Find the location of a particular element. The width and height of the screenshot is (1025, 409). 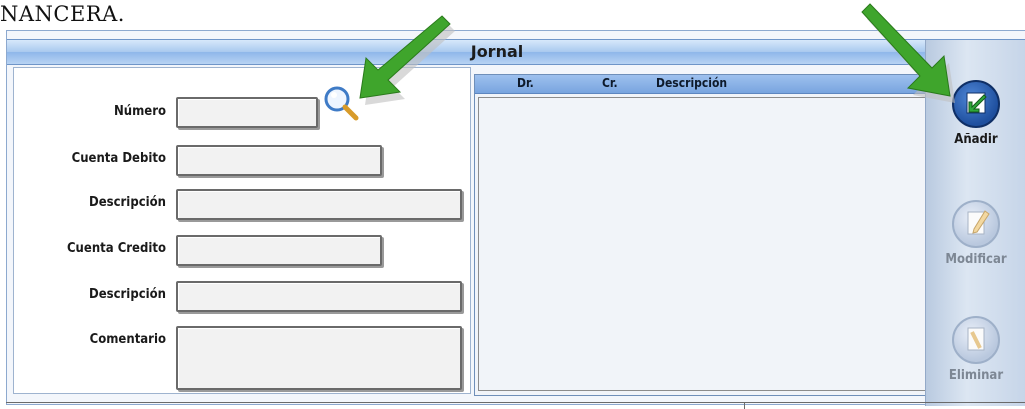

comentario-textarea is located at coordinates (319, 358).